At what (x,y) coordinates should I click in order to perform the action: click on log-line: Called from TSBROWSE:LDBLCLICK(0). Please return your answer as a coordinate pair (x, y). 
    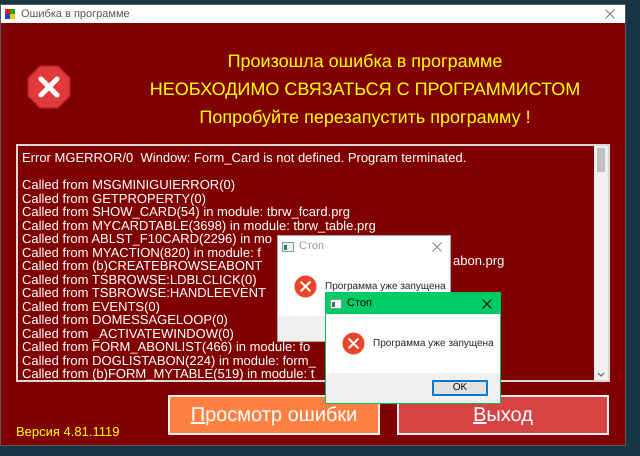
    Looking at the image, I should click on (139, 279).